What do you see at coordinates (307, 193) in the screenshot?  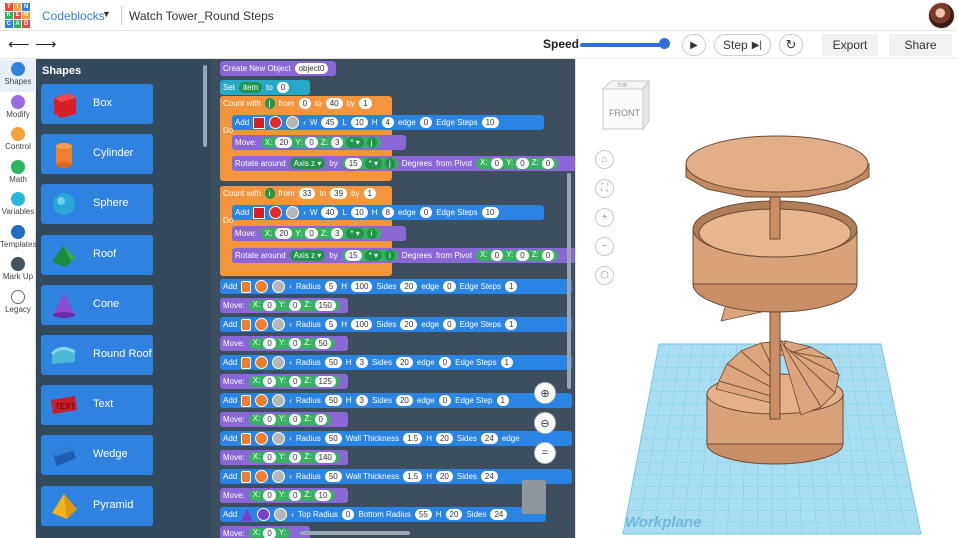 I see `value-field: 33` at bounding box center [307, 193].